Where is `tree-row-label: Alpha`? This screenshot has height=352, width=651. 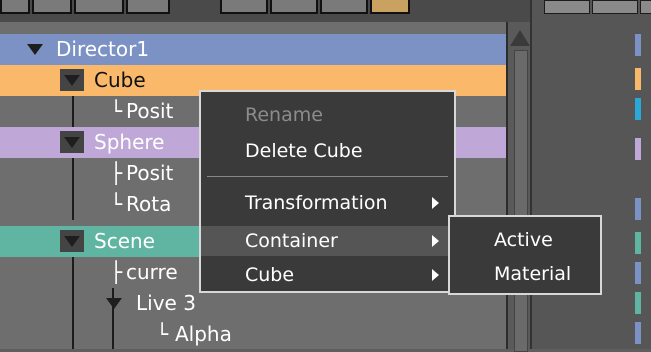
tree-row-label: Alpha is located at coordinates (203, 334).